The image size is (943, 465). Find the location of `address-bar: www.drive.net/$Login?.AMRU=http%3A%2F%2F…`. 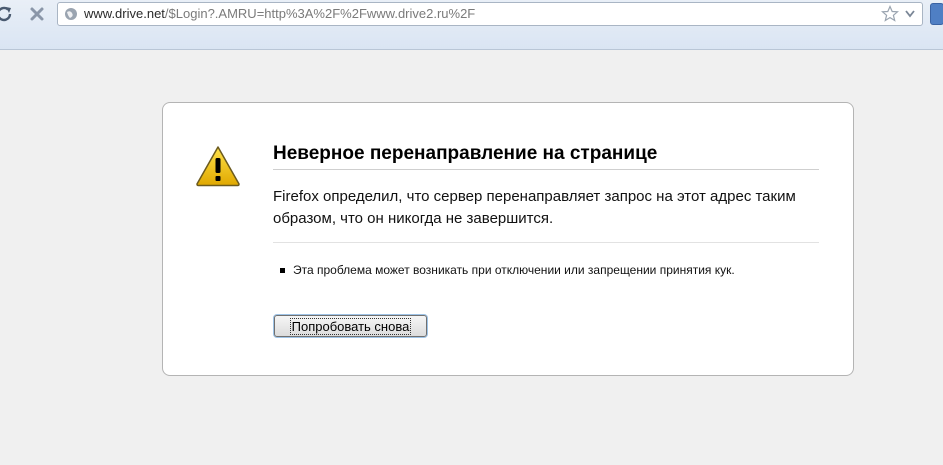

address-bar: www.drive.net/$Login?.AMRU=http%3A%2F%2F… is located at coordinates (490, 14).